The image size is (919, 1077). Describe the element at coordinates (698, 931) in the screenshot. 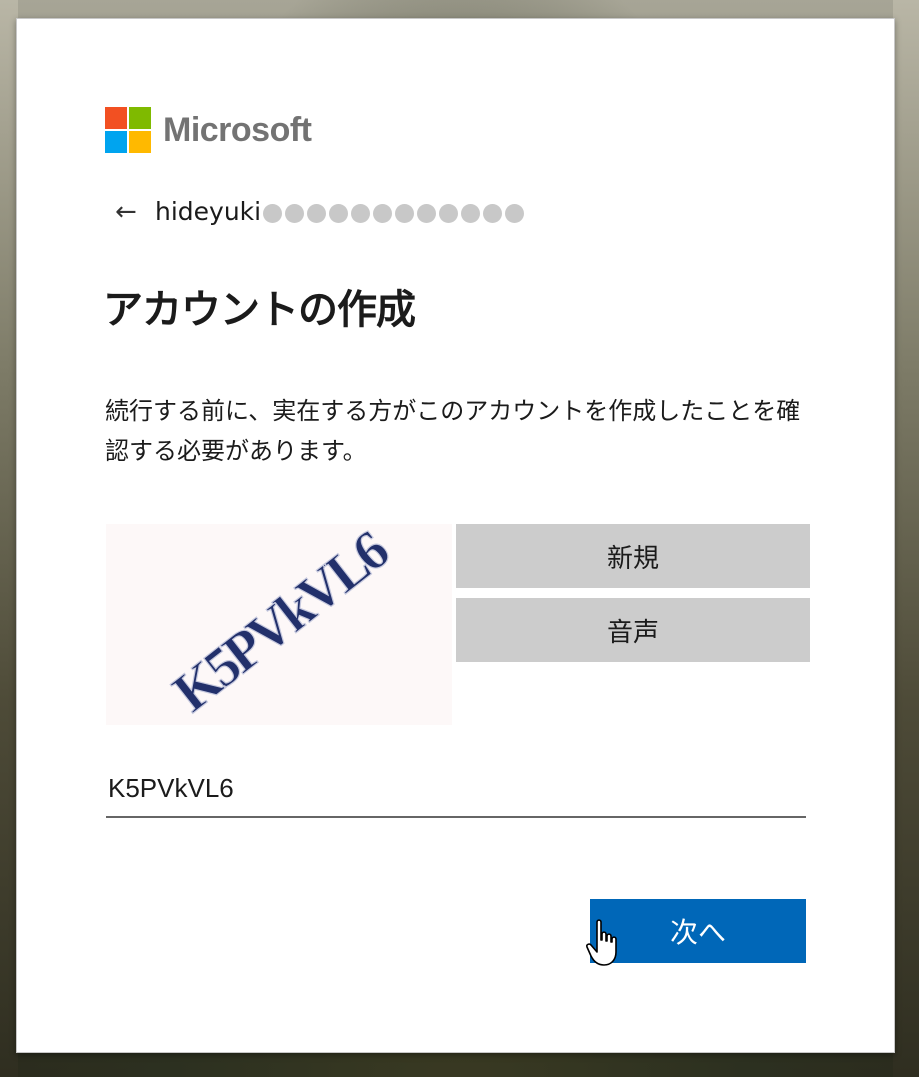

I see `next-button: 次へ` at that location.